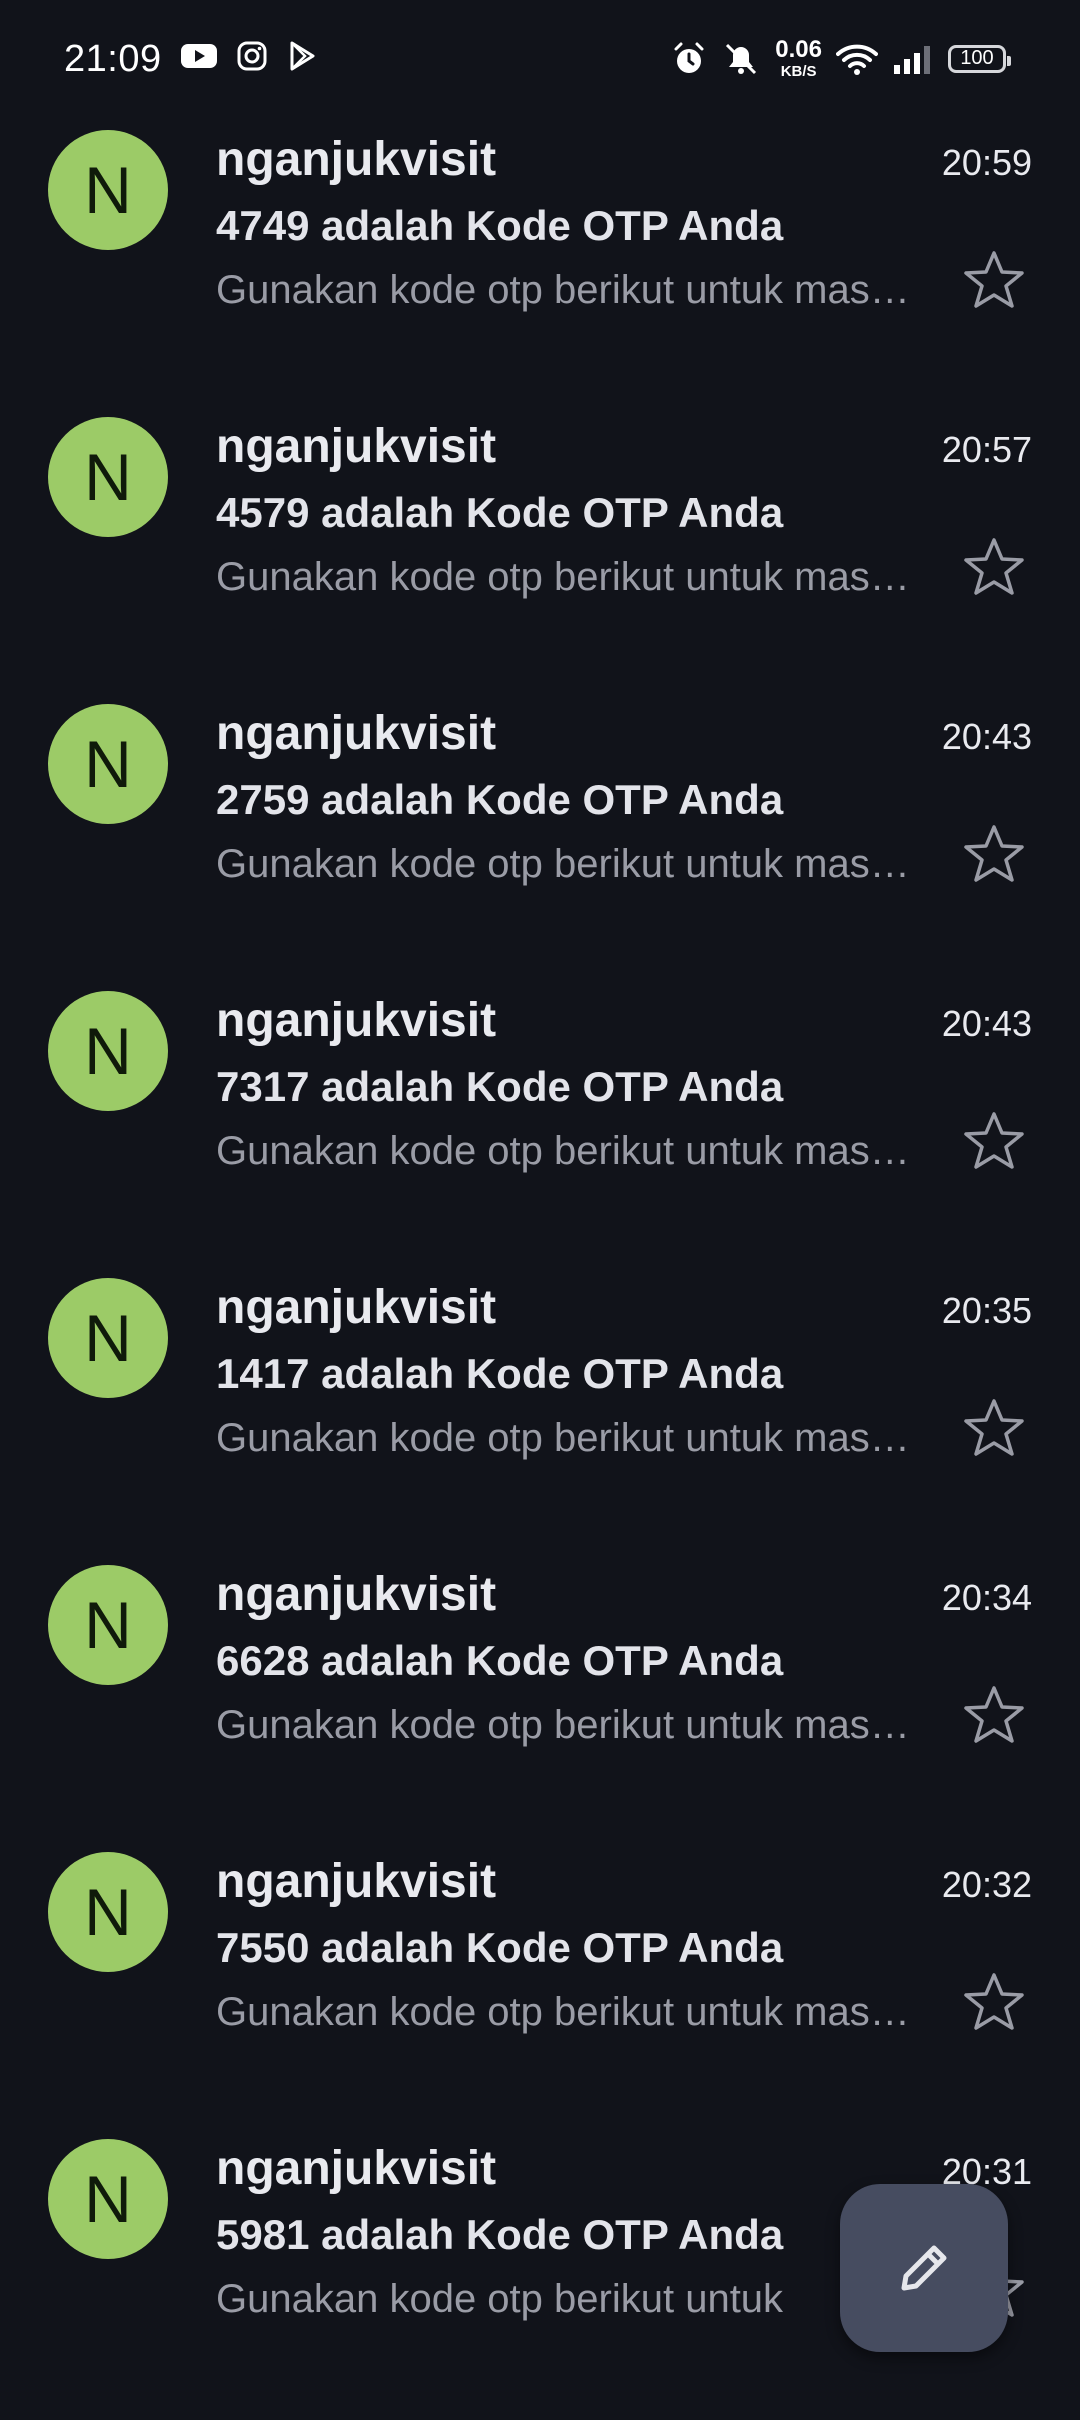  I want to click on email-time: 20:32, so click(986, 1884).